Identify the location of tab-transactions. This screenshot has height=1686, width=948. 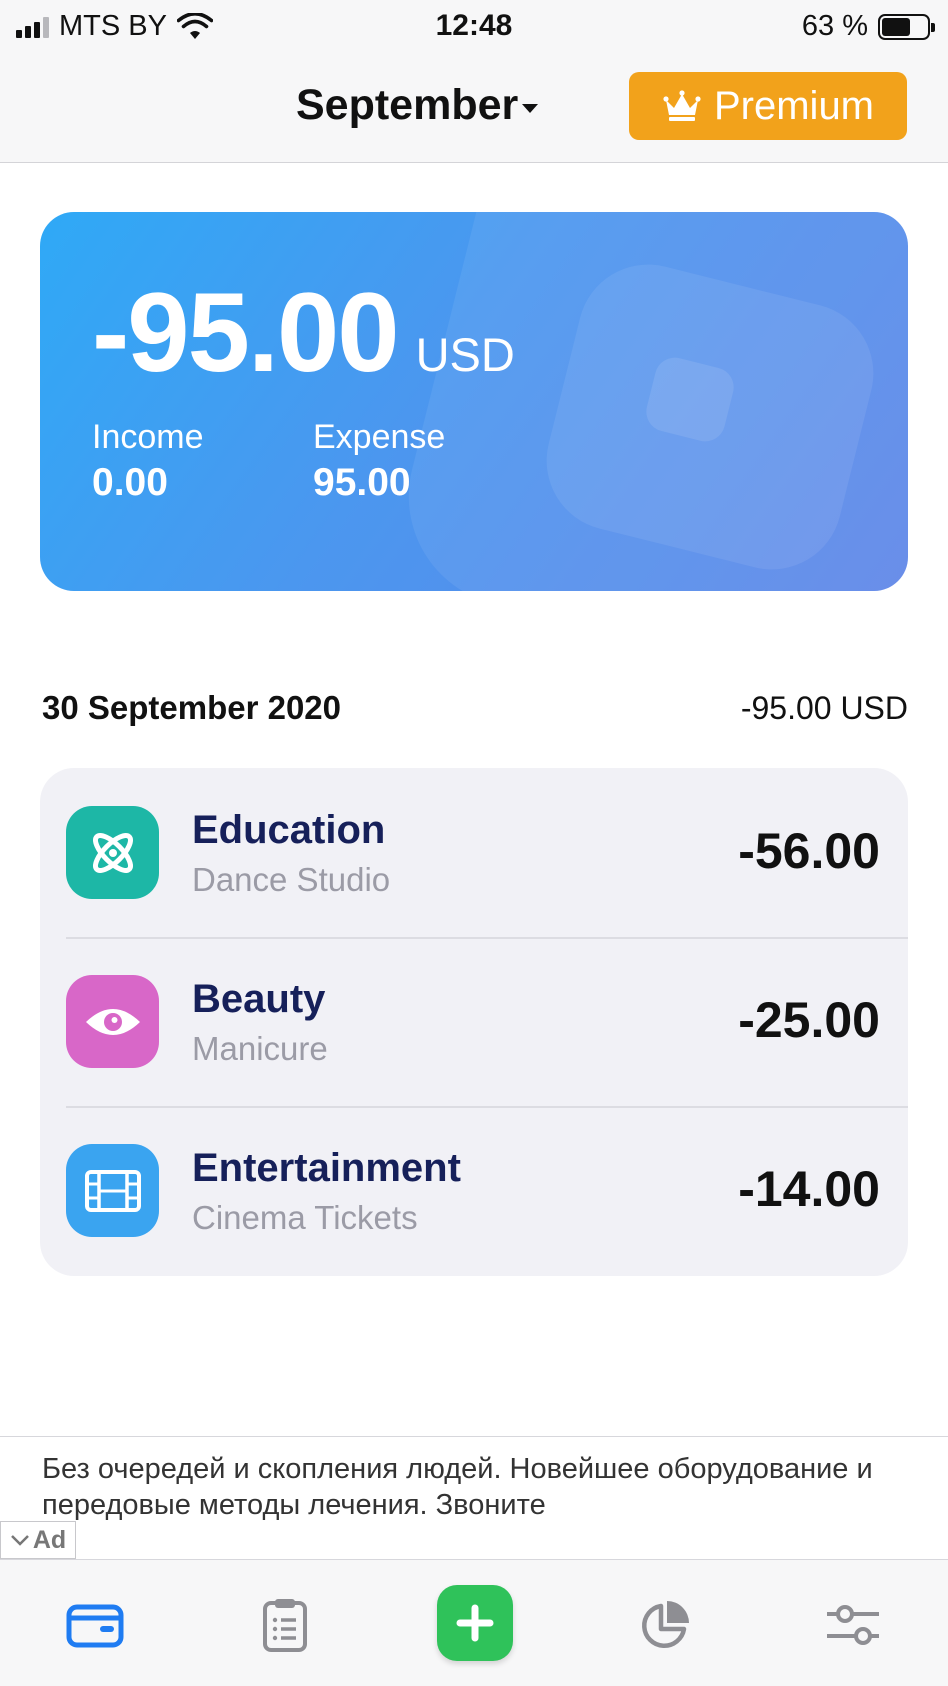
(285, 1625).